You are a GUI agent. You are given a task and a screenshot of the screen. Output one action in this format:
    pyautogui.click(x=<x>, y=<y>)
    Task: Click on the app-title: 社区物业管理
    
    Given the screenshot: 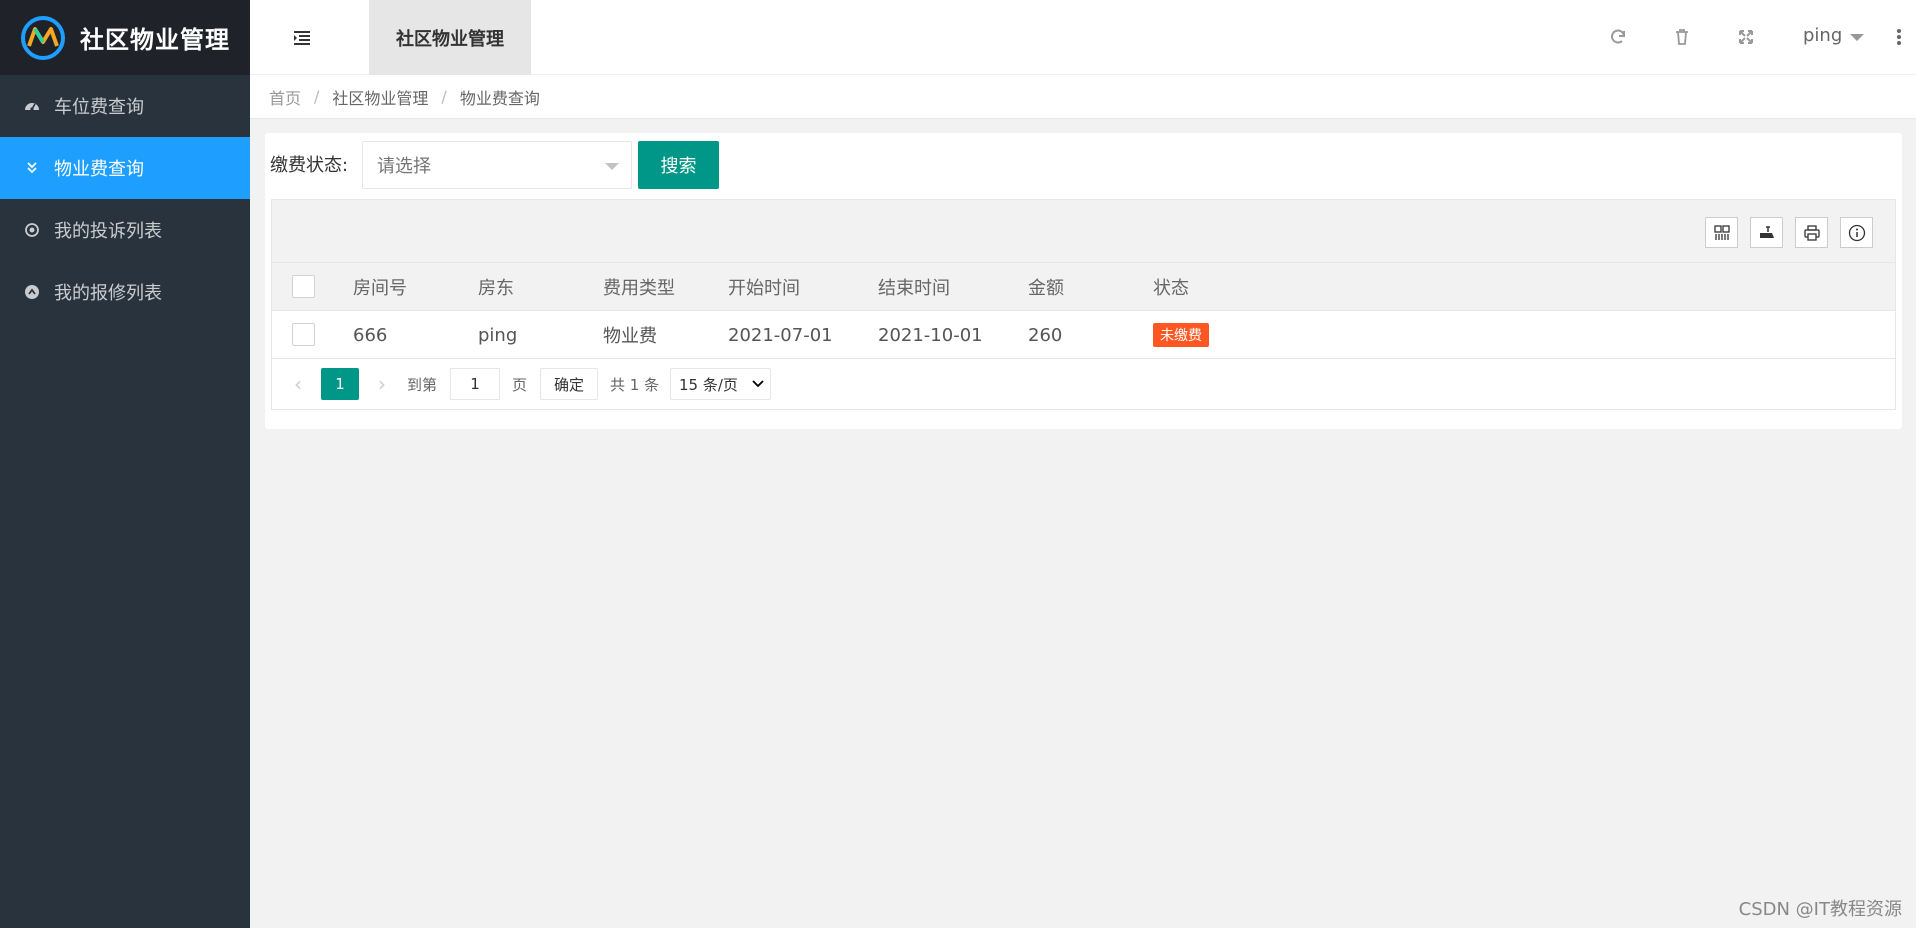 What is the action you would take?
    pyautogui.click(x=155, y=40)
    